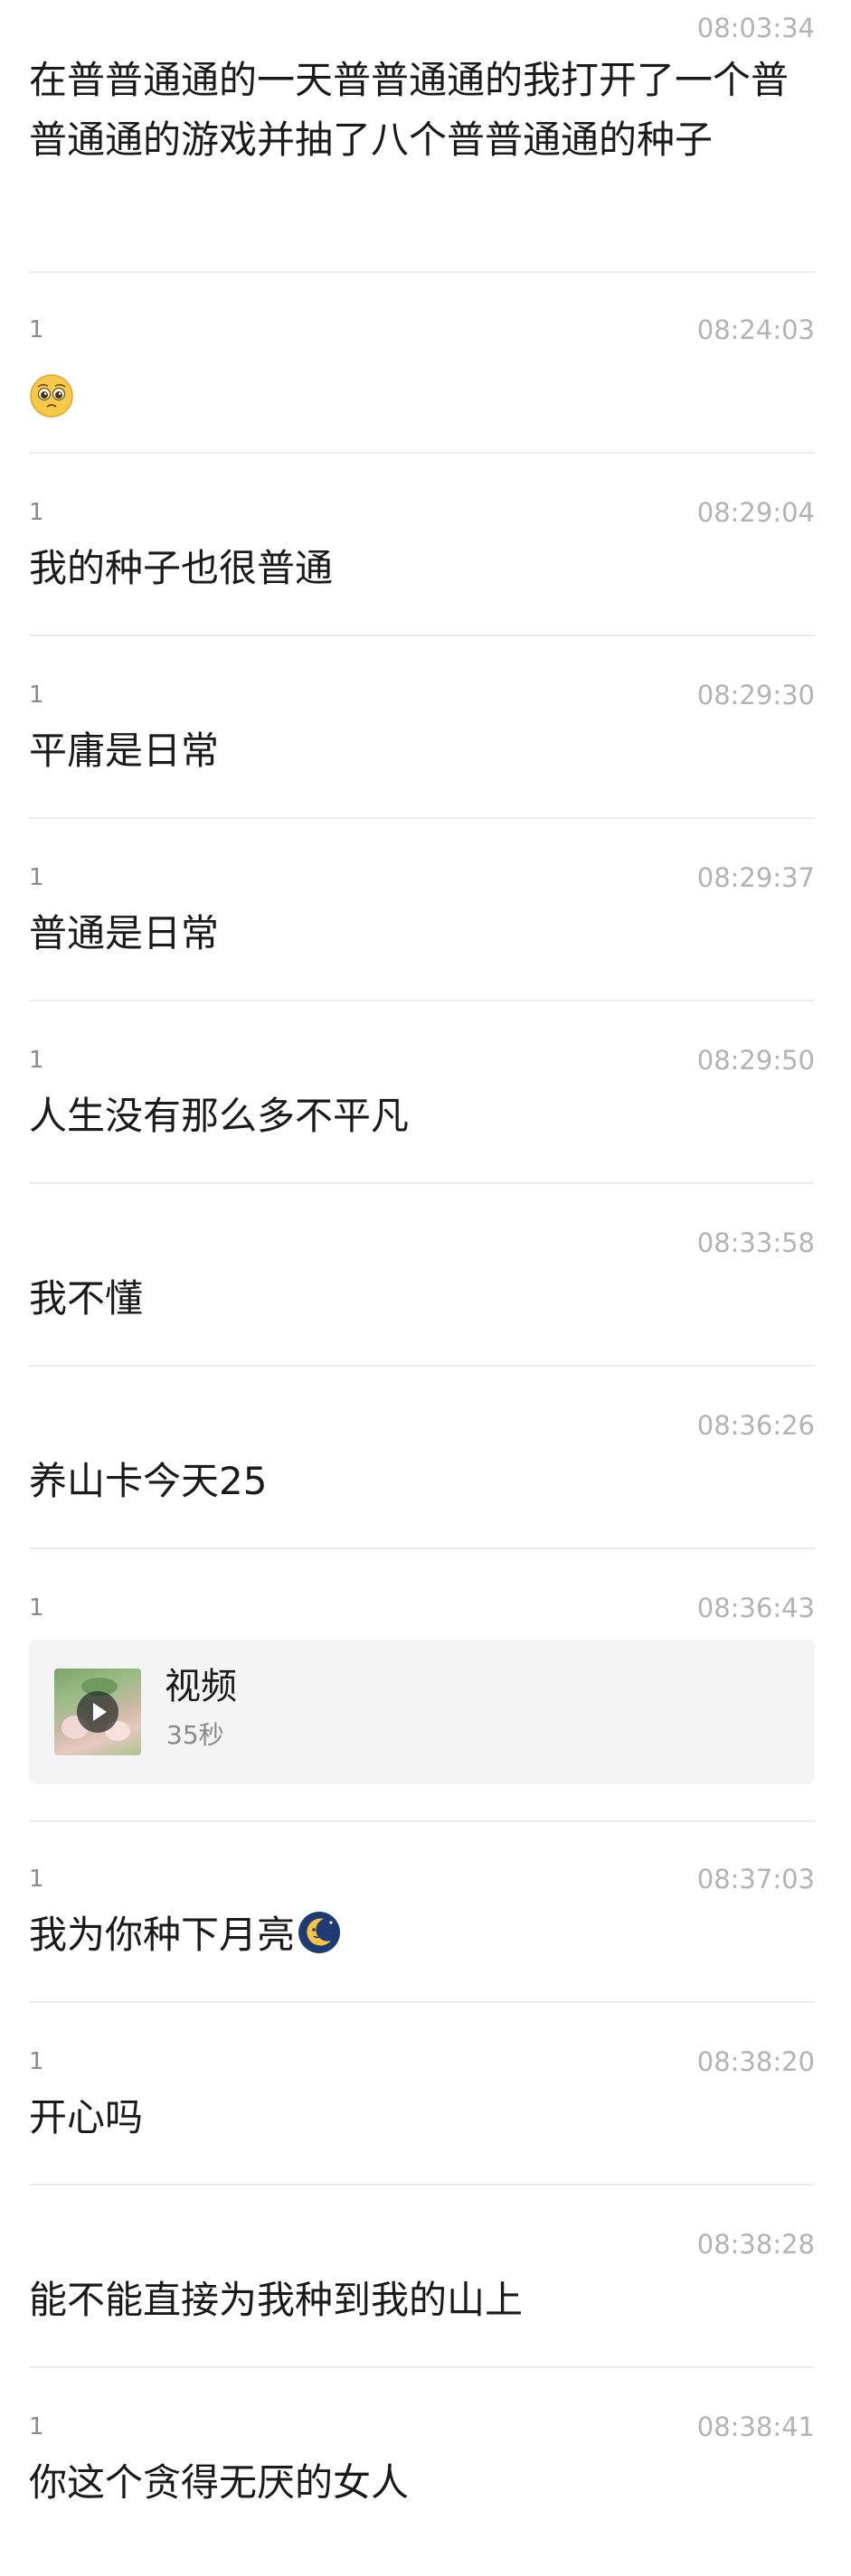 The image size is (851, 2576). I want to click on message-text: 我的种子也很普通, so click(181, 568).